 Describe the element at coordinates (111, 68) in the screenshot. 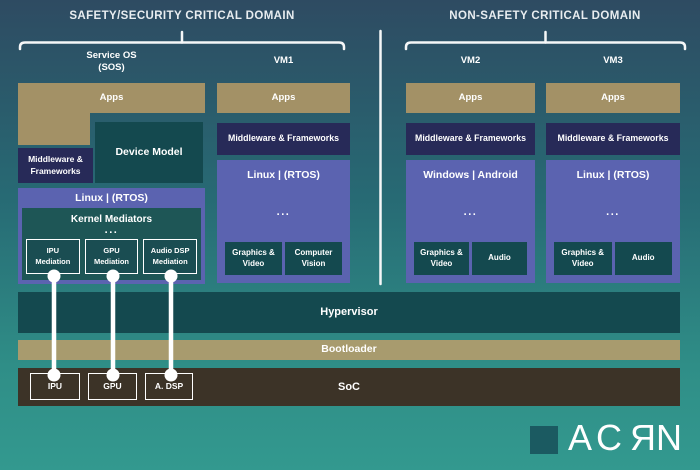

I see `sos-label-line2: (SOS)` at that location.